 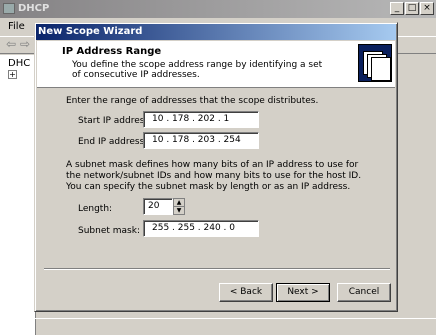 I want to click on status-bar, so click(x=218, y=326).